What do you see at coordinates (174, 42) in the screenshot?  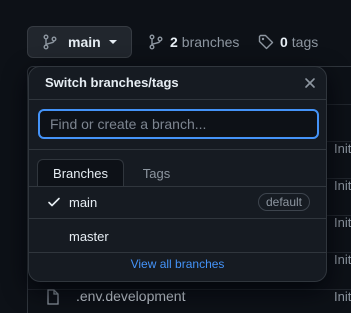 I see `branches-count: 2` at bounding box center [174, 42].